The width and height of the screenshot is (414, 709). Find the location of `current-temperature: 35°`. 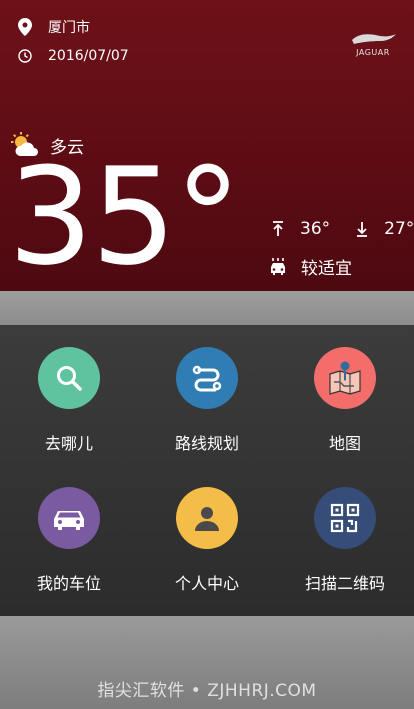

current-temperature: 35° is located at coordinates (125, 217).